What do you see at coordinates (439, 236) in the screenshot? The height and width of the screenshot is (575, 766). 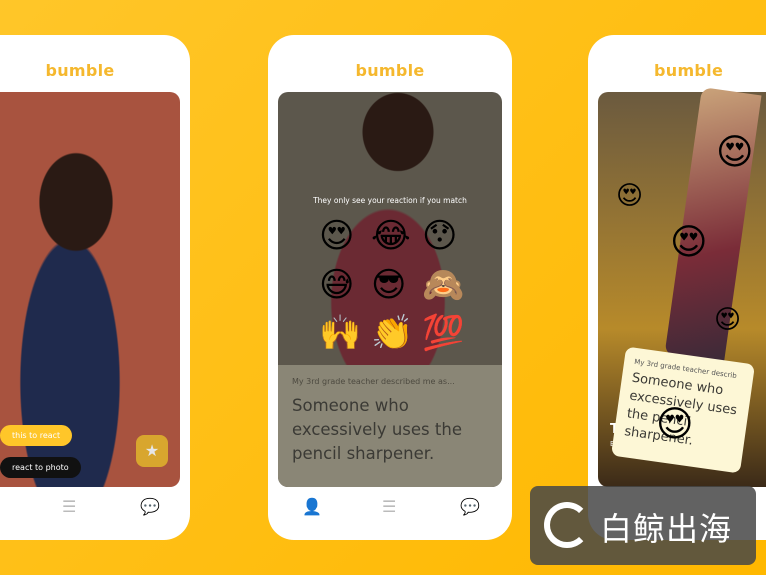 I see `emoji-hushed: 😯` at bounding box center [439, 236].